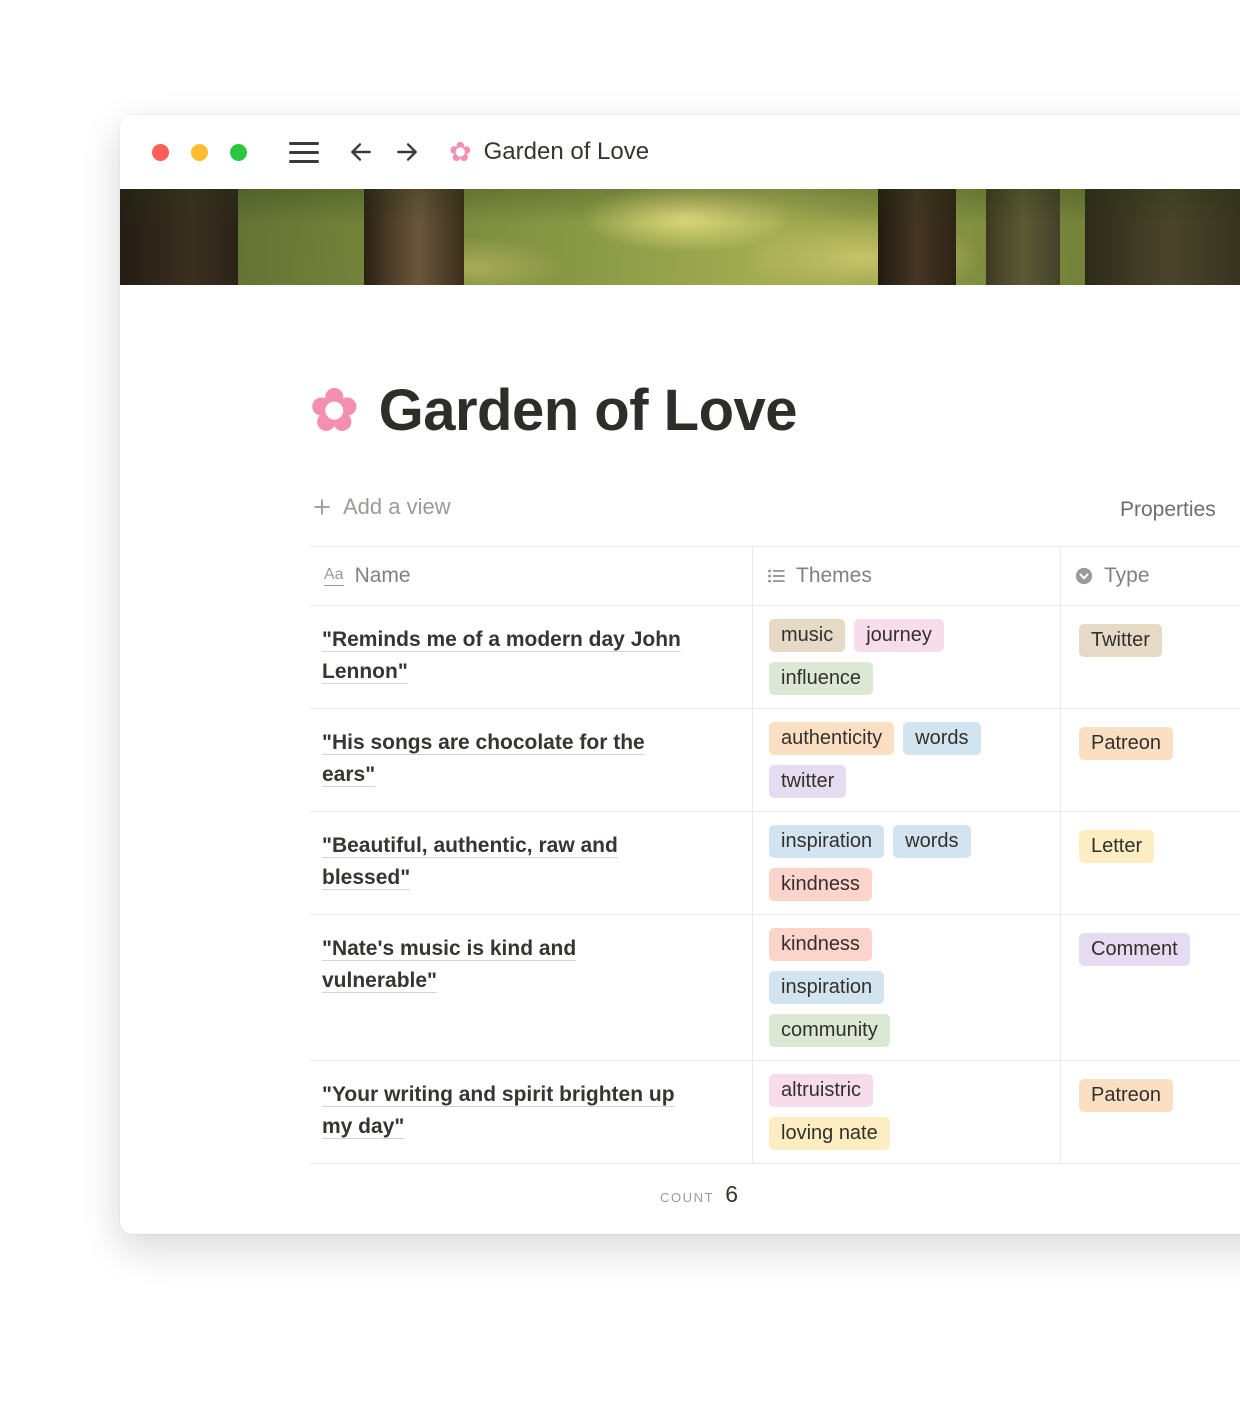  What do you see at coordinates (906, 760) in the screenshot?
I see `themes-cell: authenticity words twitter` at bounding box center [906, 760].